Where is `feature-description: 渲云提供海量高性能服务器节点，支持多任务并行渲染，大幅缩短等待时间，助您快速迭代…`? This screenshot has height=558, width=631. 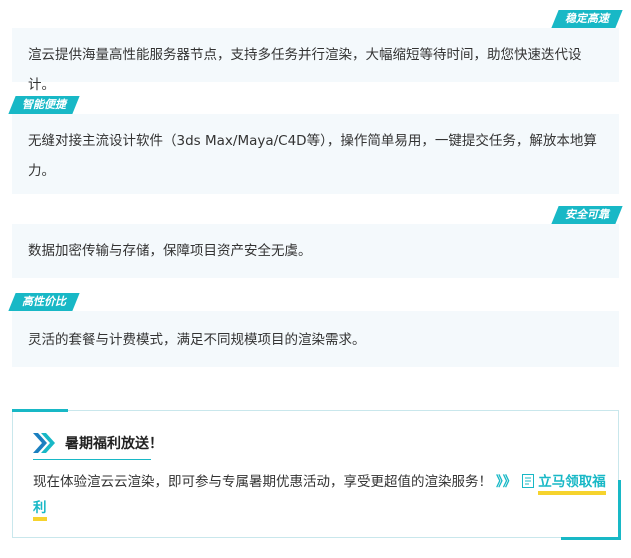
feature-description: 渲云提供海量高性能服务器节点，支持多任务并行渲染，大幅缩短等待时间，助您快速迭代… is located at coordinates (315, 60).